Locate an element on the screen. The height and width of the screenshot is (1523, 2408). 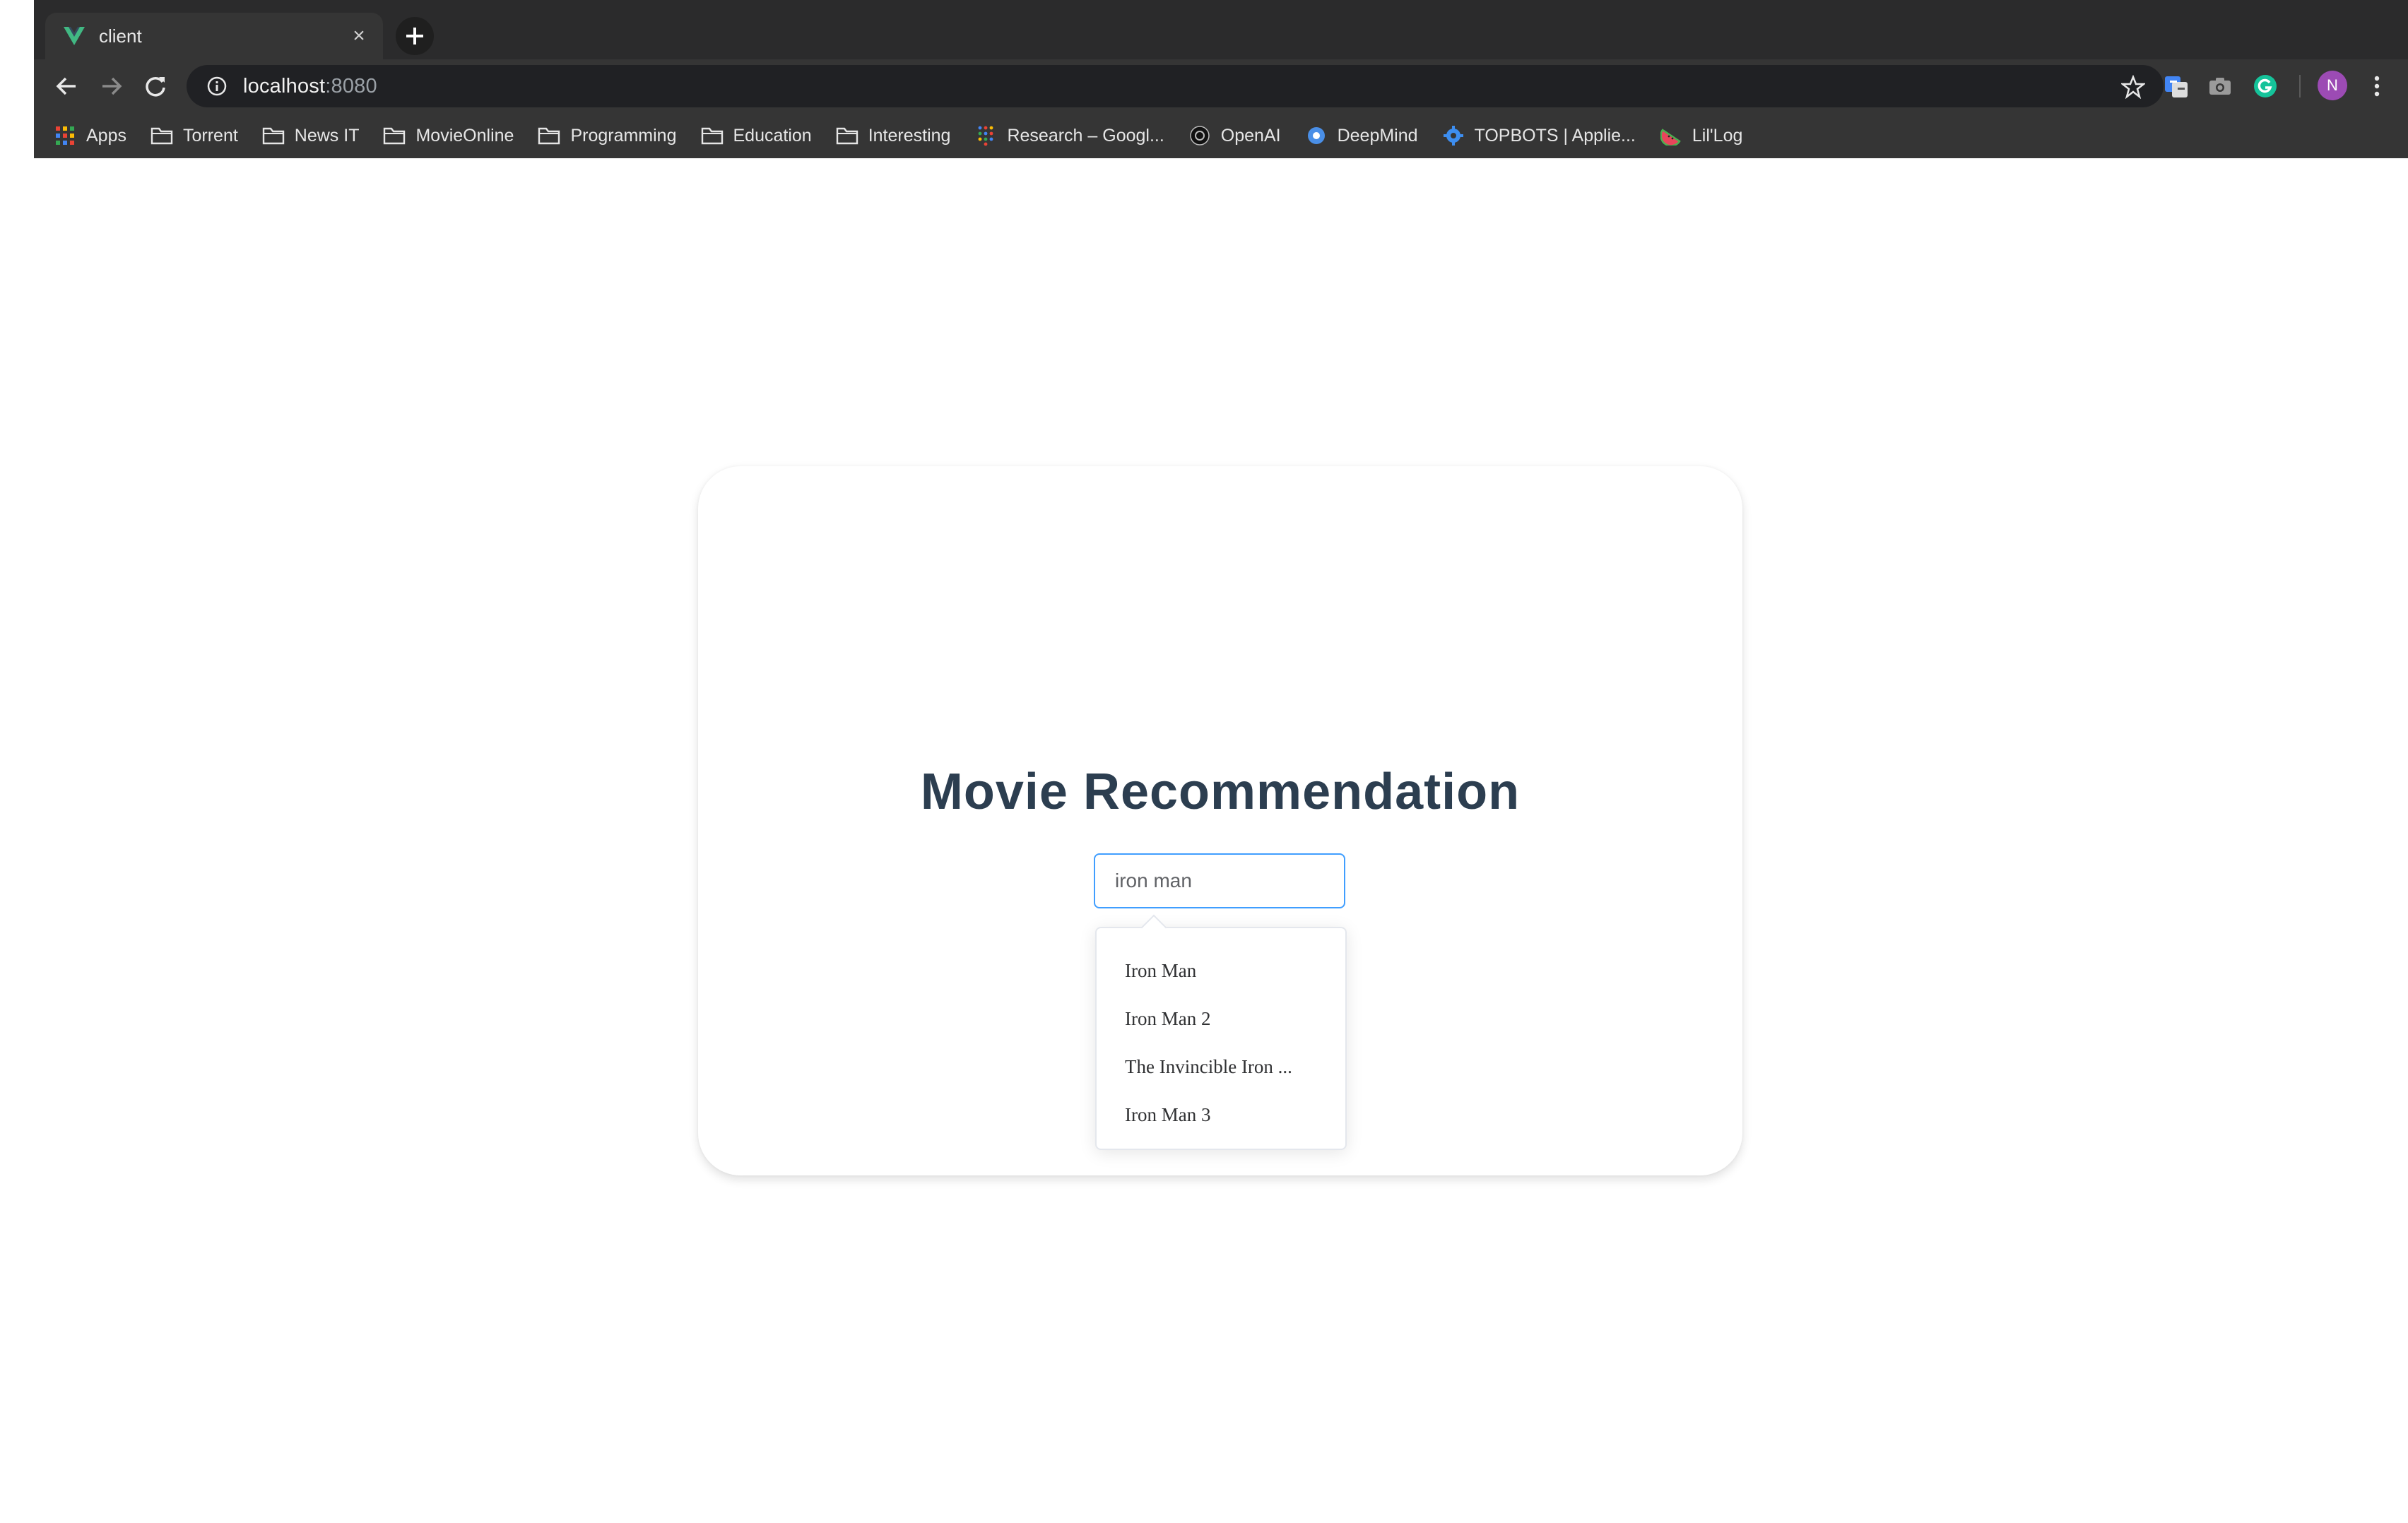
bookmark-label: Apps is located at coordinates (106, 135).